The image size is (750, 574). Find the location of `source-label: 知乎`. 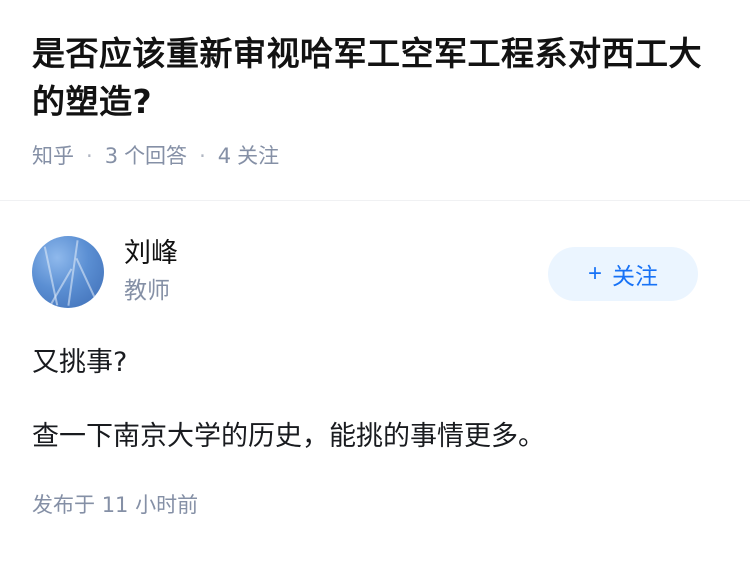

source-label: 知乎 is located at coordinates (53, 156).